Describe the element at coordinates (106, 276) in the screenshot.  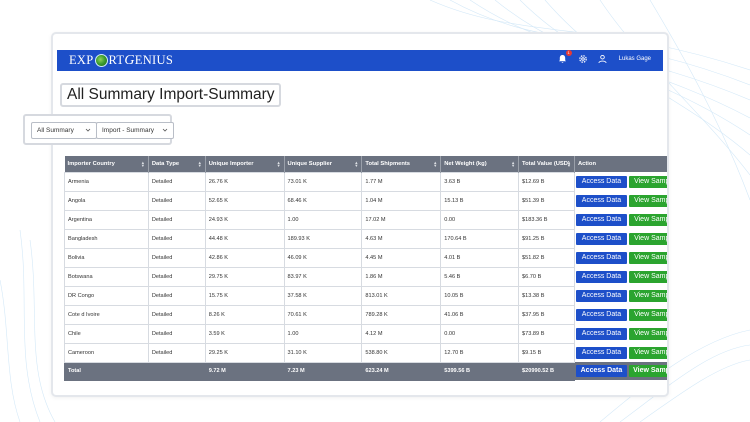
I see `table-cell: Botswana` at that location.